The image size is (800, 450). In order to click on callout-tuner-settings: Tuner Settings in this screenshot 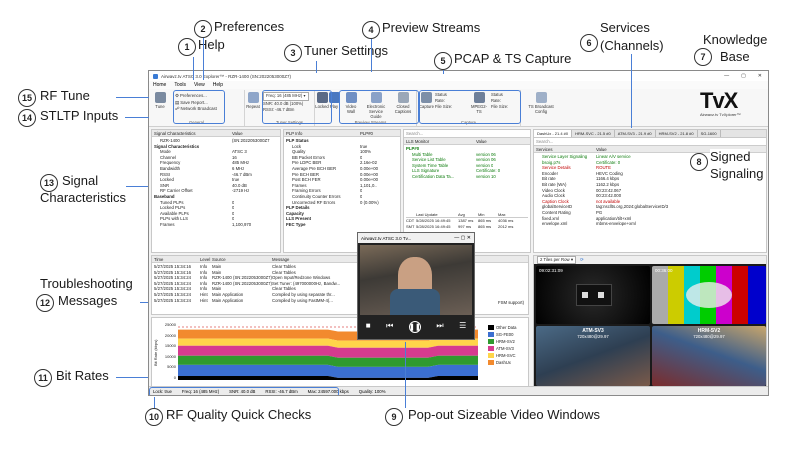, I will do `click(346, 50)`.